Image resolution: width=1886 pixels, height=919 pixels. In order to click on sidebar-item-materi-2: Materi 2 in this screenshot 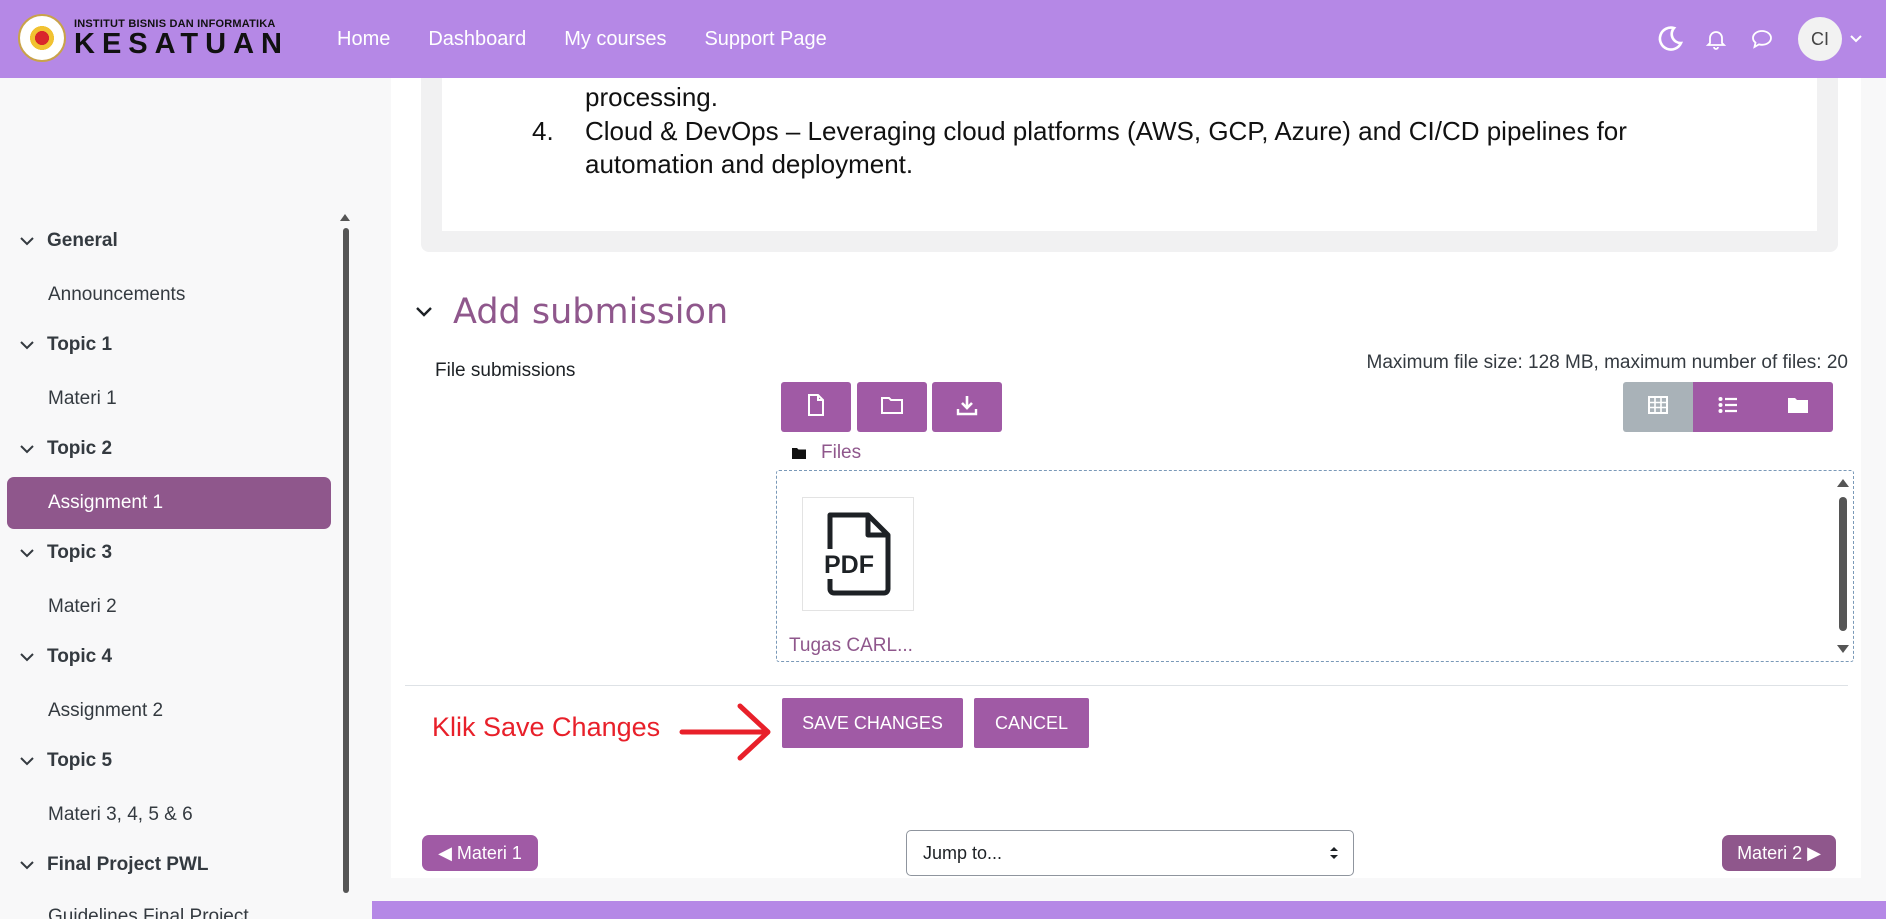, I will do `click(82, 607)`.